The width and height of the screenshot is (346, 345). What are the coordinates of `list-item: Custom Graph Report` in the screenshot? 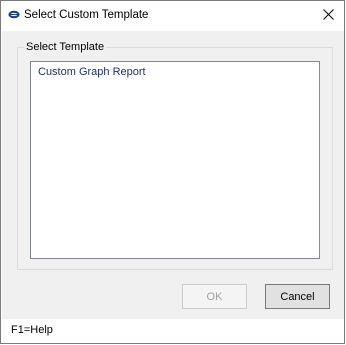 It's located at (92, 72).